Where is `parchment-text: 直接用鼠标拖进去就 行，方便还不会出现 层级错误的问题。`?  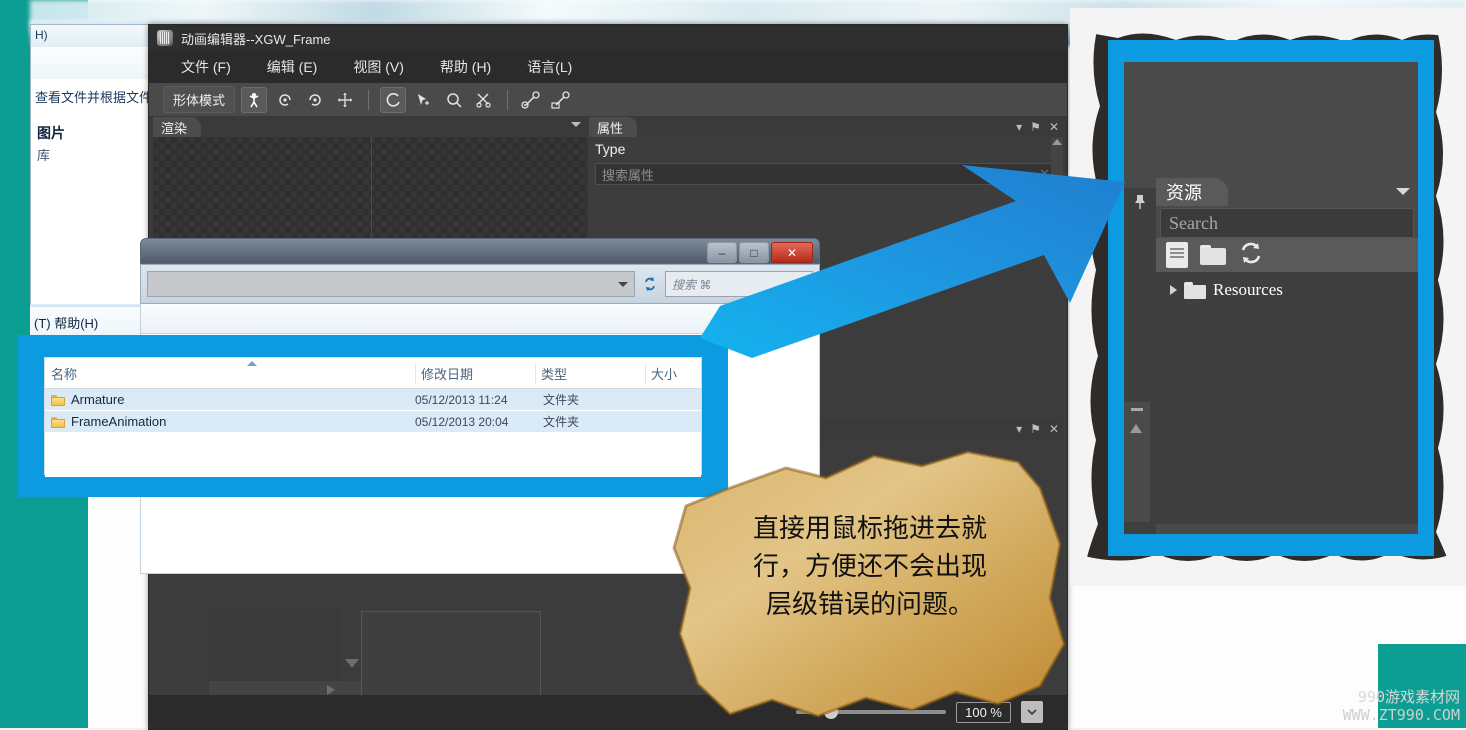 parchment-text: 直接用鼠标拖进去就 行，方便还不会出现 层级错误的问题。 is located at coordinates (870, 567).